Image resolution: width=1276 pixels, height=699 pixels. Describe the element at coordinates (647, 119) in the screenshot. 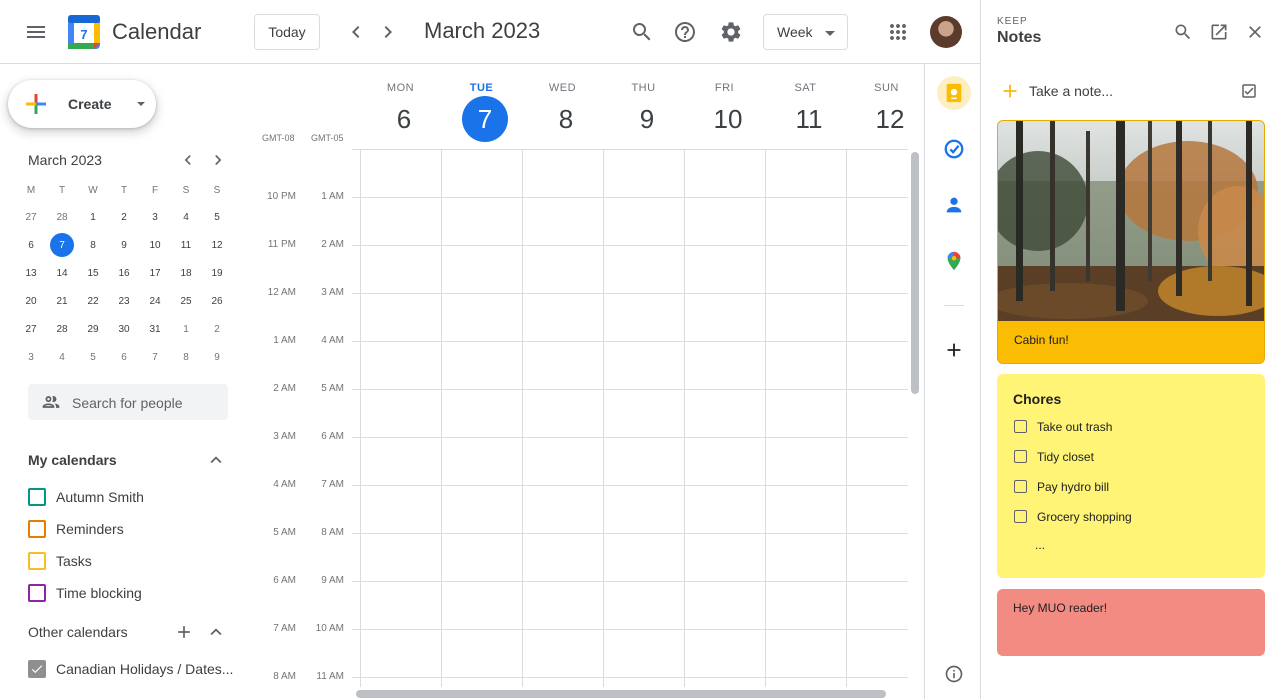

I see `day-date: 9` at that location.